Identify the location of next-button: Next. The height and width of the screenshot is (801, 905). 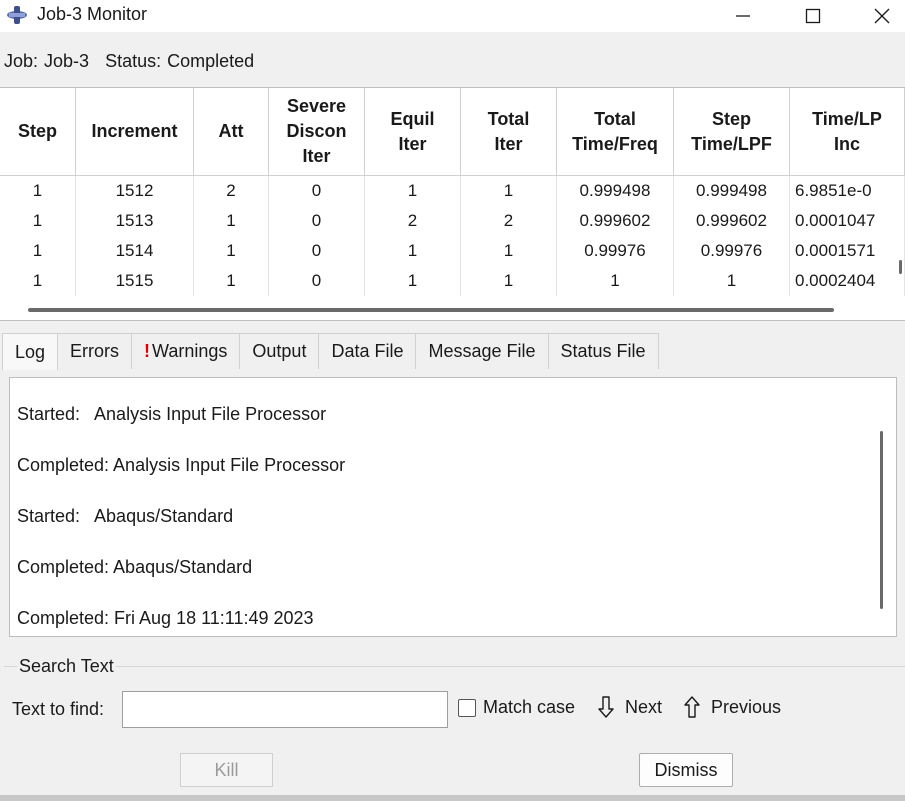
(630, 707).